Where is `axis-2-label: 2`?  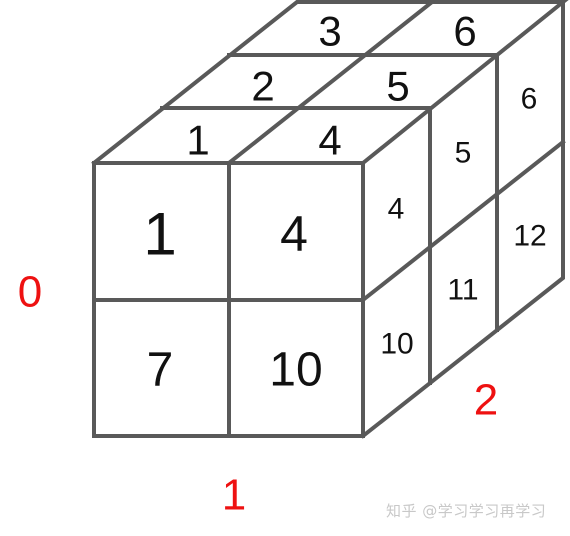
axis-2-label: 2 is located at coordinates (486, 400).